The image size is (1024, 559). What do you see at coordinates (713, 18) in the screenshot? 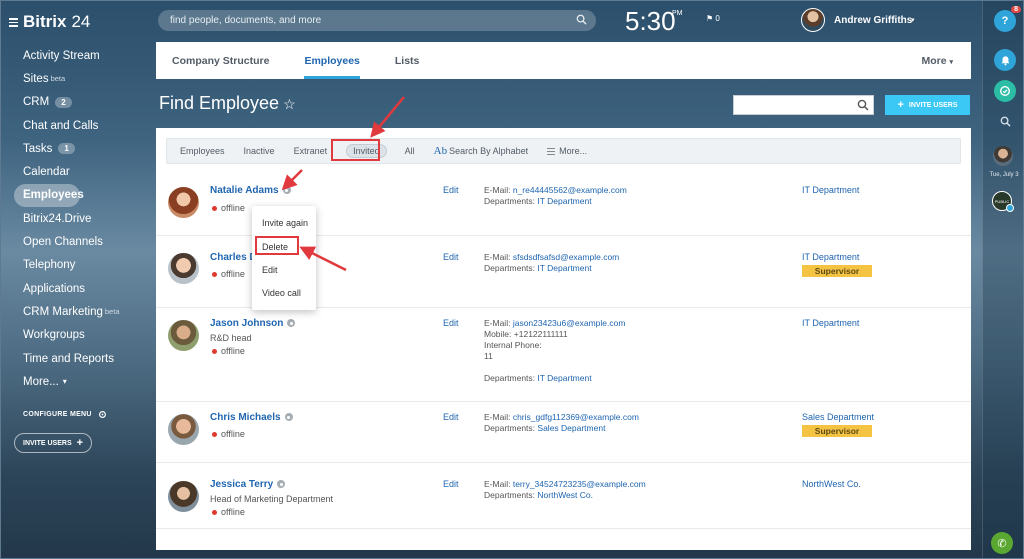
I see `flag-indicator: ⚑ 0` at bounding box center [713, 18].